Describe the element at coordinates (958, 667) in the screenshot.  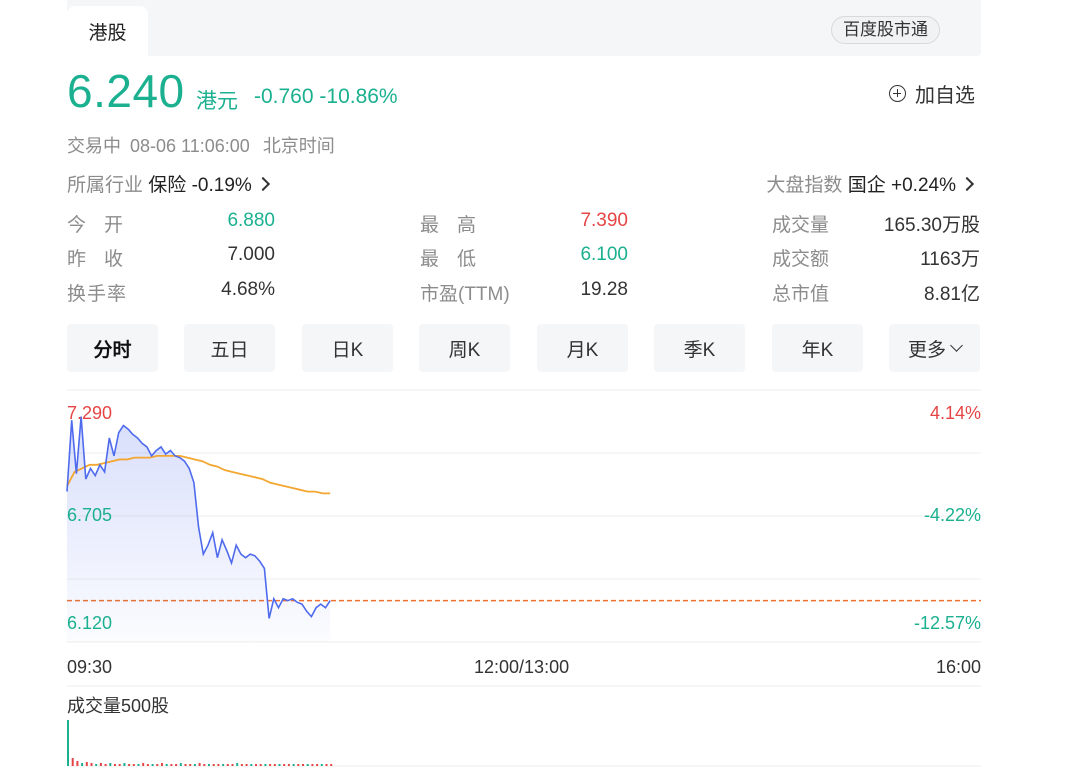
I see `x-tick: 16:00` at that location.